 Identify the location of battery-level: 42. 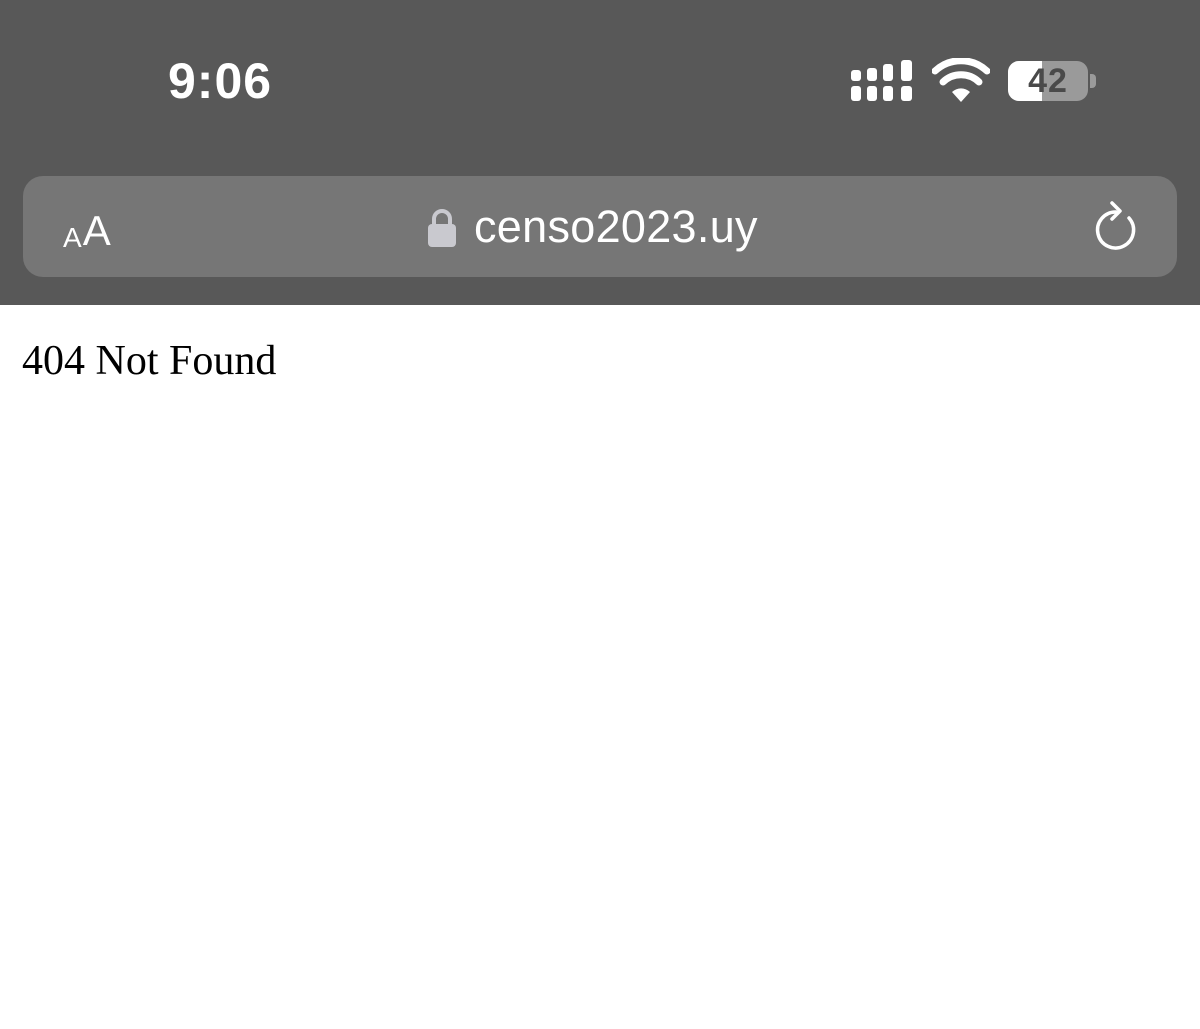
(1048, 80).